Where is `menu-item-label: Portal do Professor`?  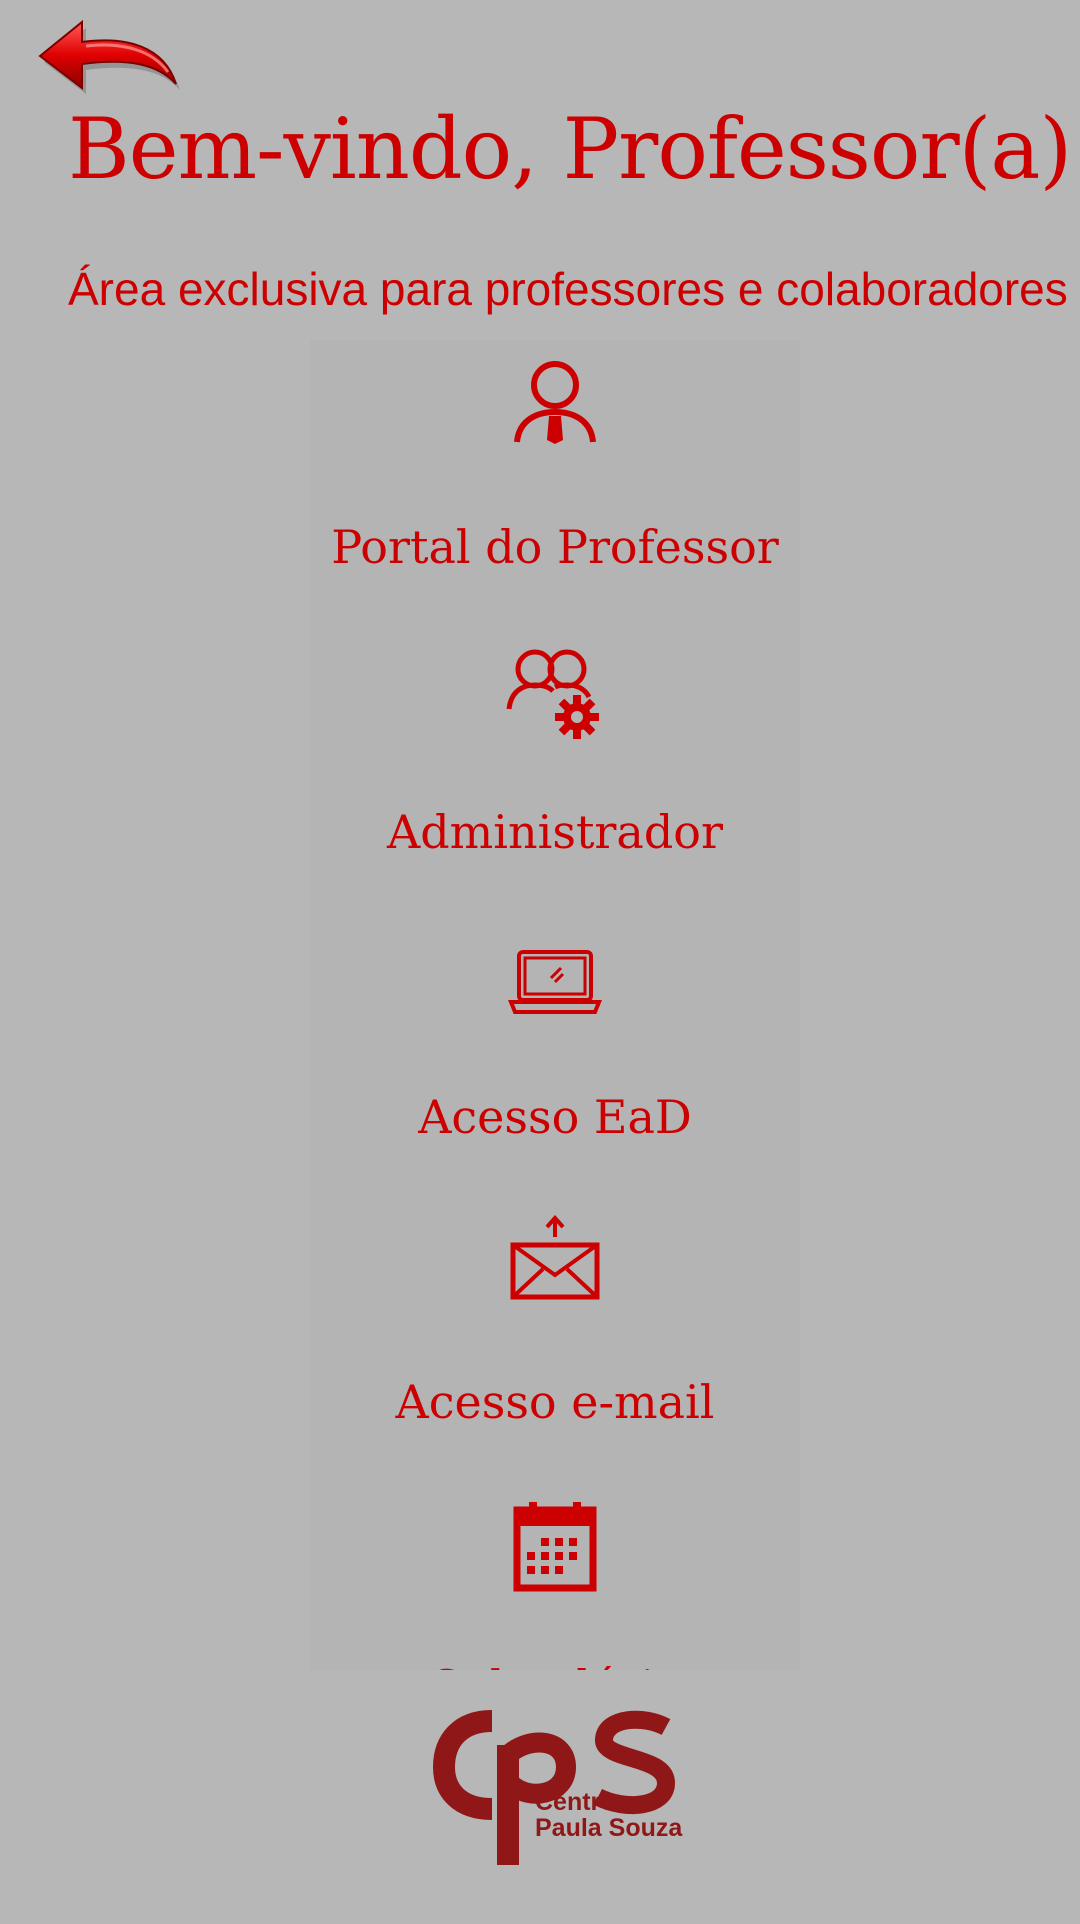
menu-item-label: Portal do Professor is located at coordinates (555, 547).